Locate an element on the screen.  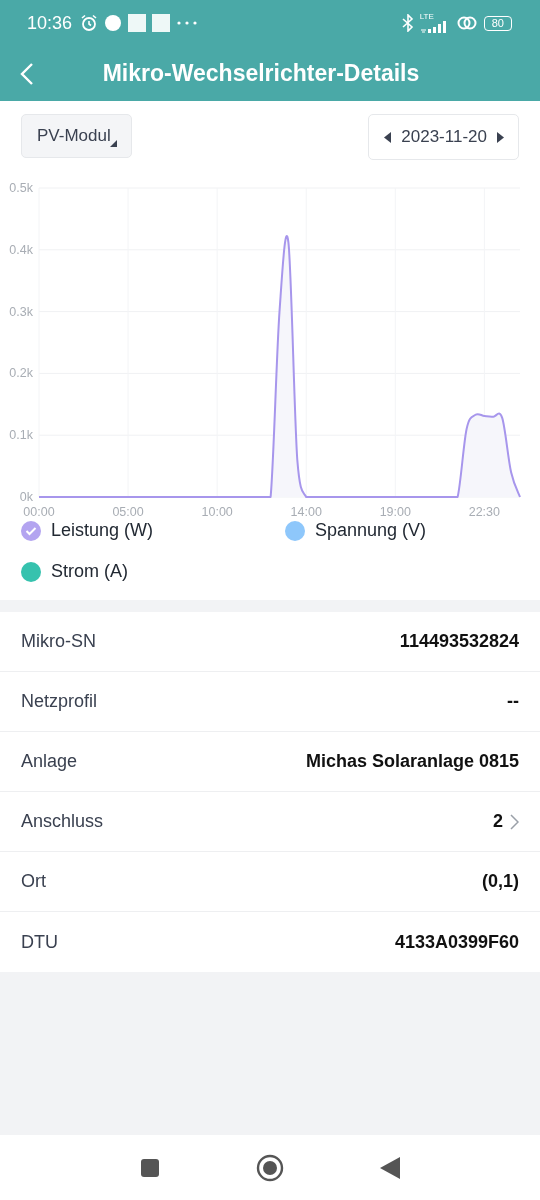
detail-label: Netzprofil is located at coordinates (59, 701).